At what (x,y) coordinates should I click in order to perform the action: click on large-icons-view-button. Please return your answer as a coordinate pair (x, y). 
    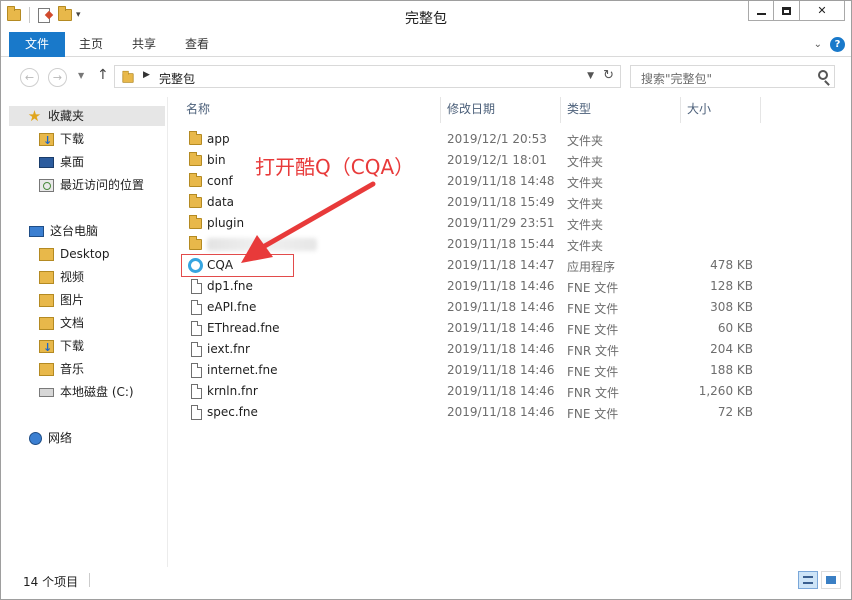
    Looking at the image, I should click on (831, 580).